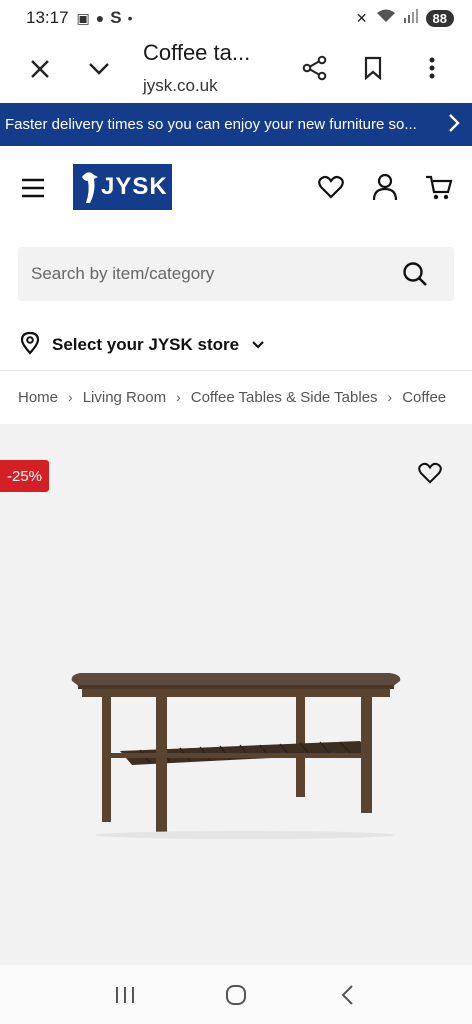  What do you see at coordinates (236, 370) in the screenshot?
I see `divider` at bounding box center [236, 370].